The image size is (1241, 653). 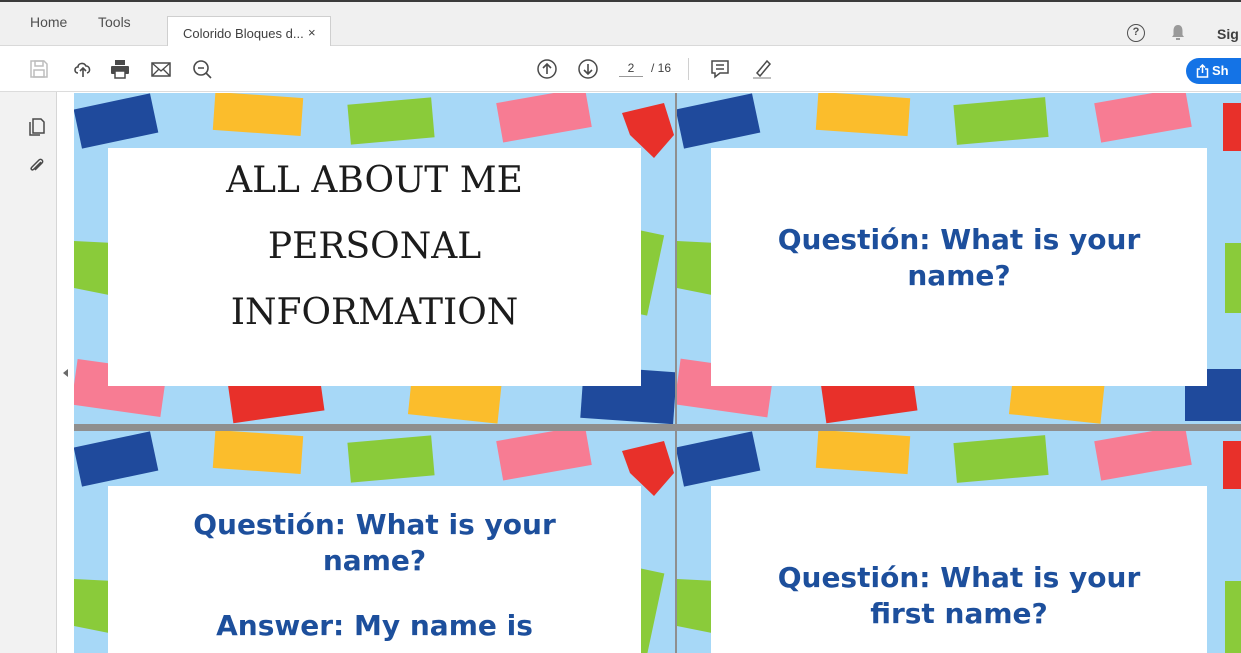 What do you see at coordinates (1220, 70) in the screenshot?
I see `share-label: Sh` at bounding box center [1220, 70].